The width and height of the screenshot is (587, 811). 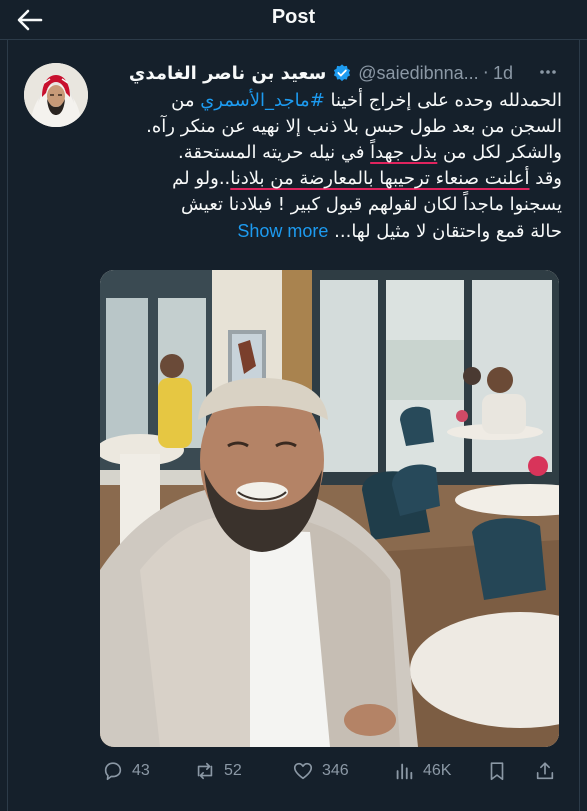 I want to click on author-name: سعيد بن ناصر الغامدي, so click(x=227, y=73).